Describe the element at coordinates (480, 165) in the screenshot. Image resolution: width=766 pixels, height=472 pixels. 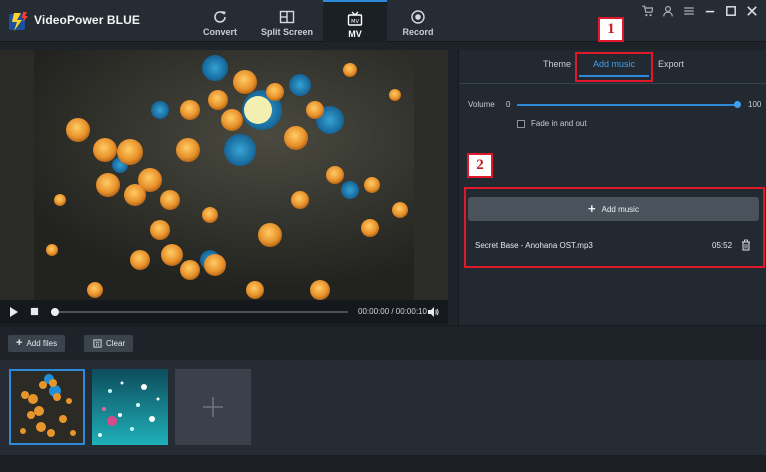
I see `annotation-badge-2: 2` at that location.